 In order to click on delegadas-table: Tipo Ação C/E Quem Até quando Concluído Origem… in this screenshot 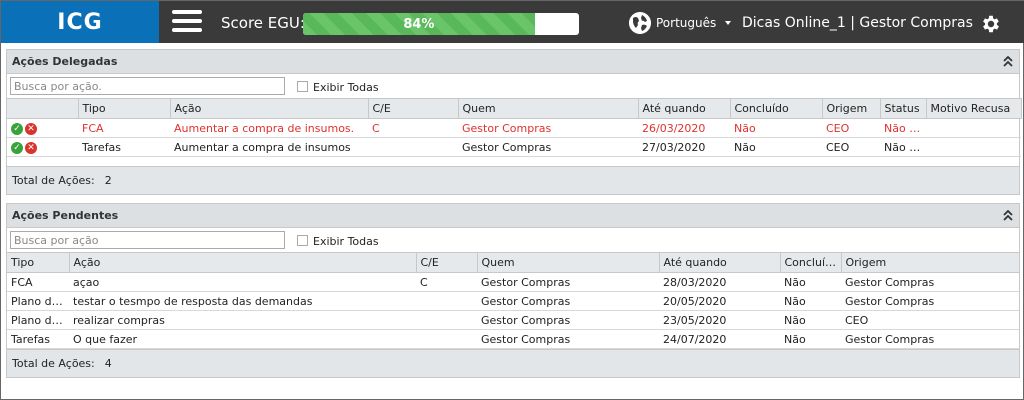, I will do `click(514, 127)`.